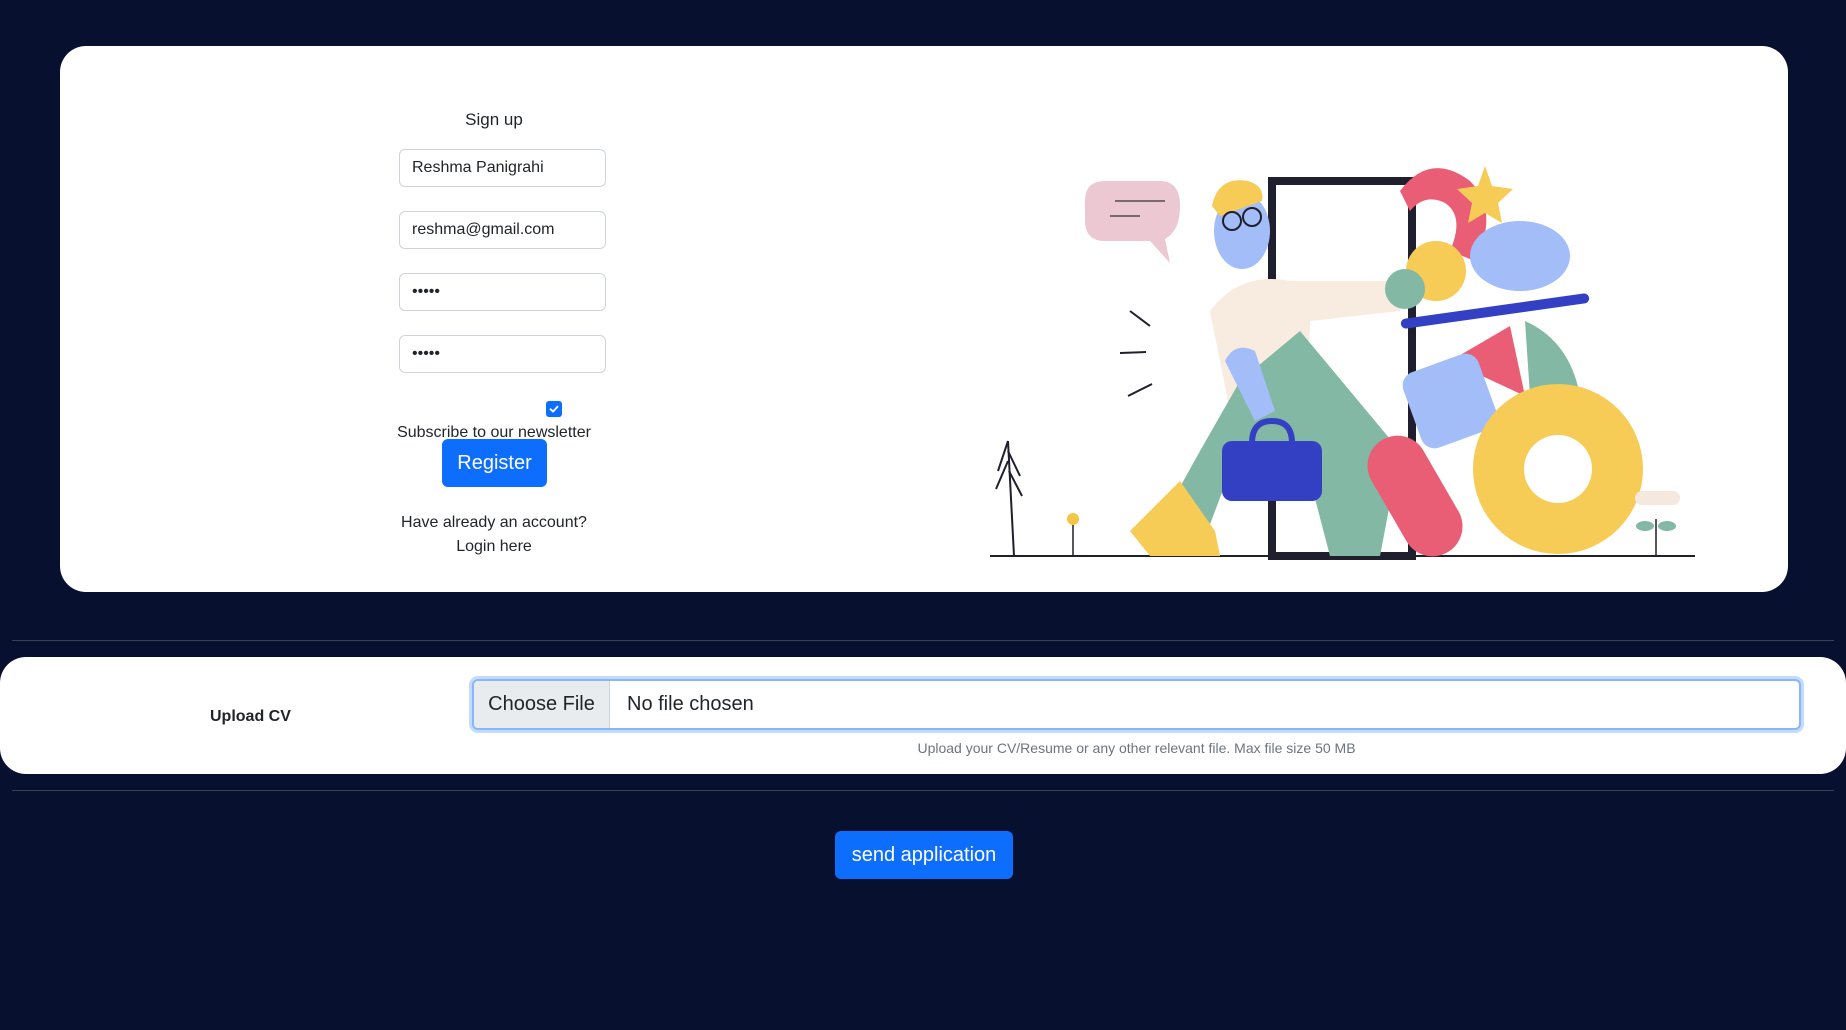 This screenshot has height=1030, width=1846. Describe the element at coordinates (494, 119) in the screenshot. I see `signup-title: Sign up` at that location.